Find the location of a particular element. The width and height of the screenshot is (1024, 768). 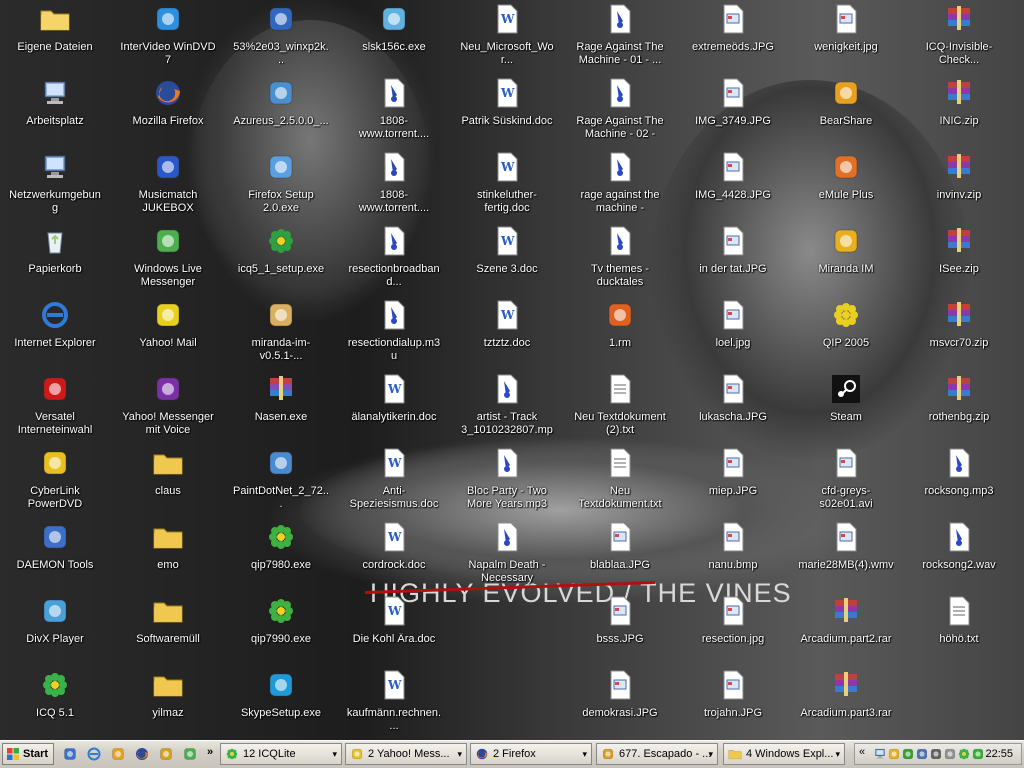

desktop-icon: Netzwerkumgebung is located at coordinates (55, 186).